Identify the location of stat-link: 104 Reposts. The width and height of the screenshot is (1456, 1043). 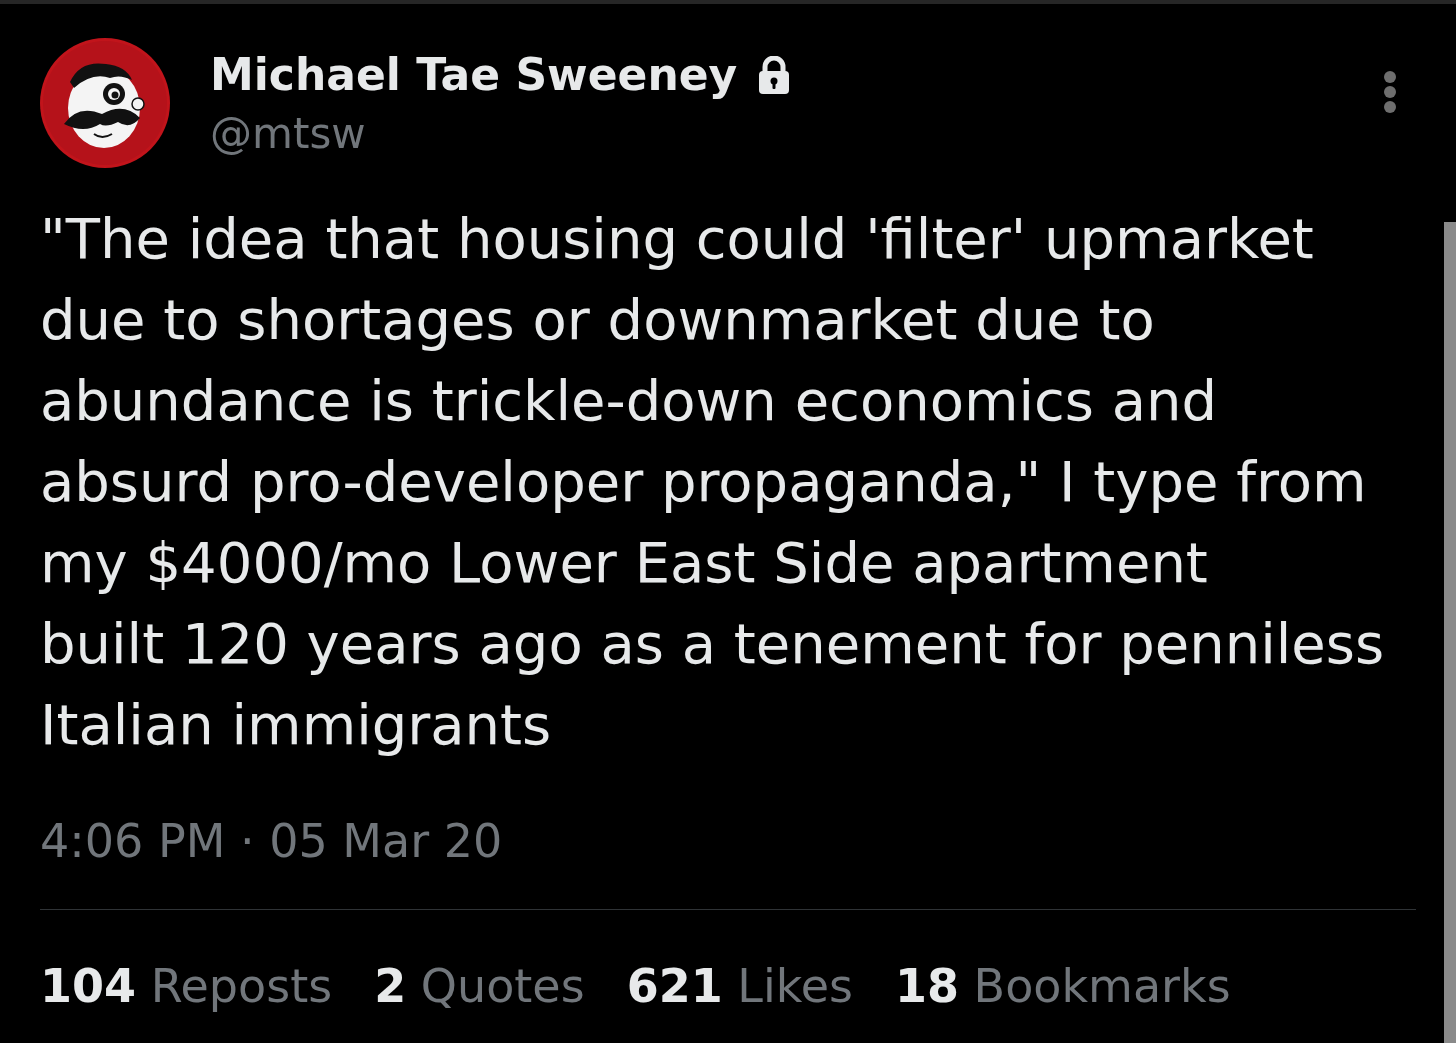
(186, 986).